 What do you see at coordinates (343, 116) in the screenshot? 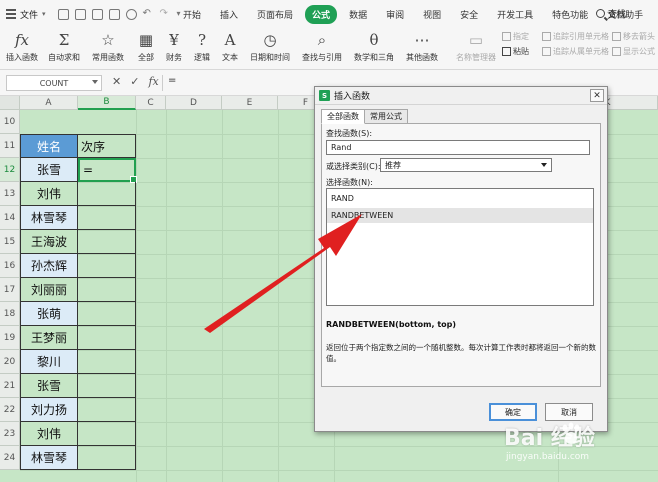
I see `tab-all-functions: 全部函数` at bounding box center [343, 116].